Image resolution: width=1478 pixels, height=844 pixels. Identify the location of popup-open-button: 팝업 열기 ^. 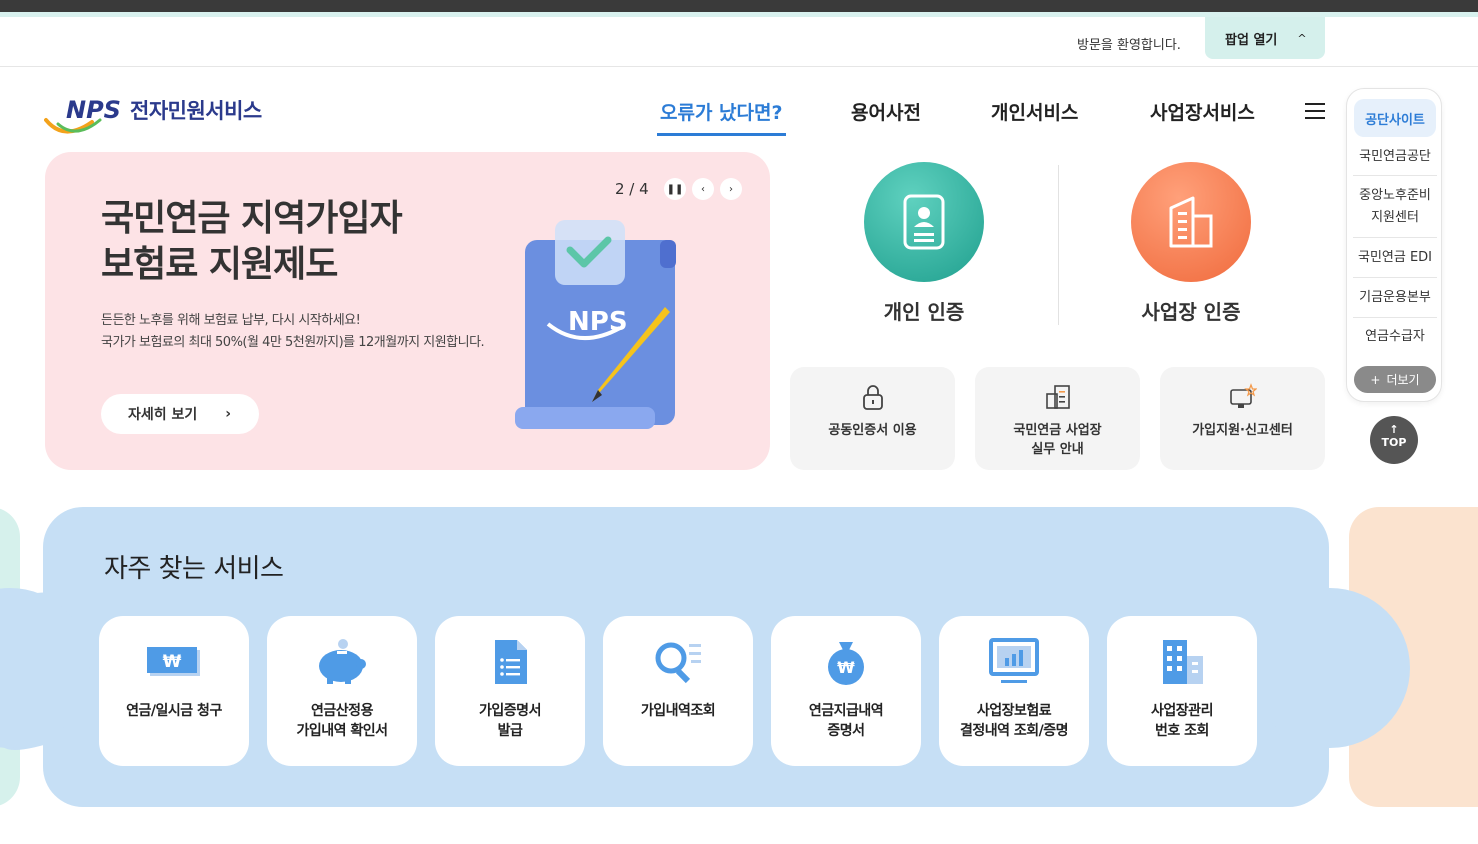
(1265, 38).